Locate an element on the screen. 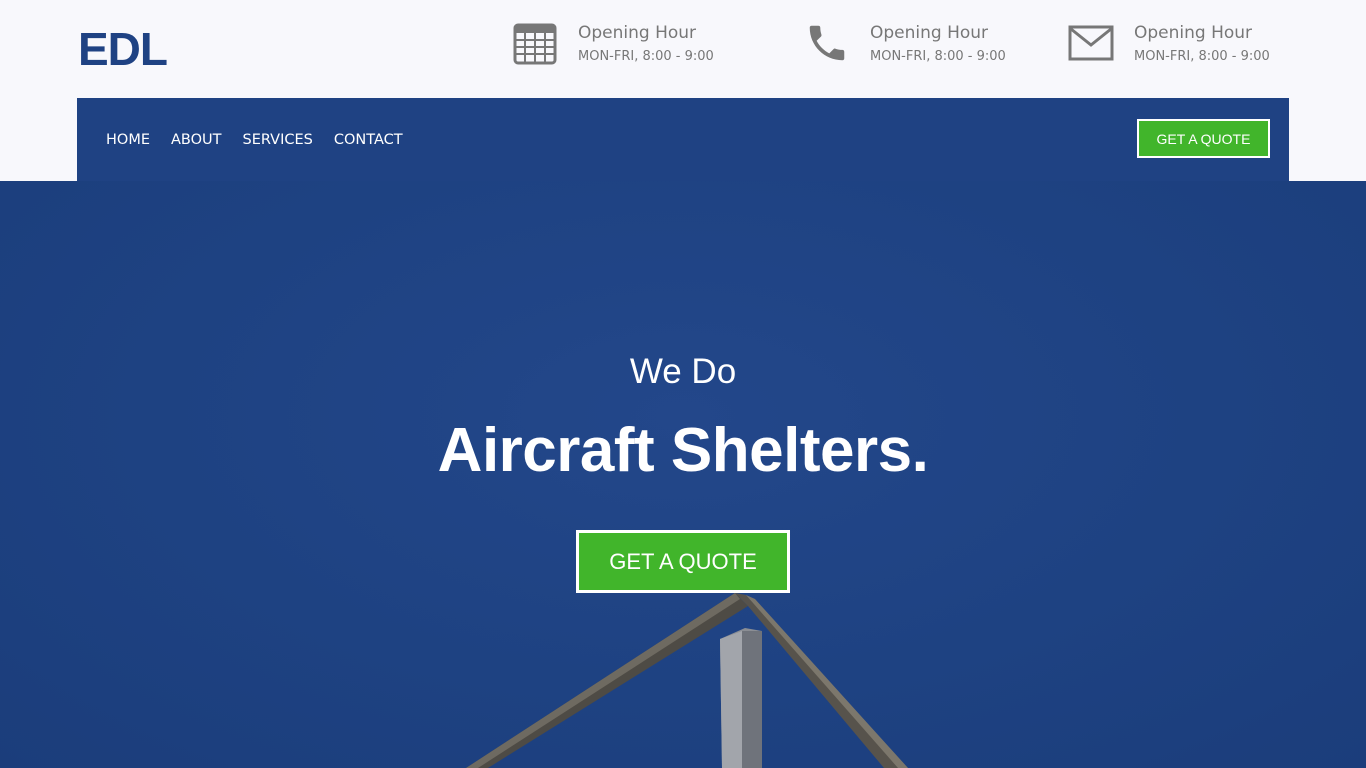 The height and width of the screenshot is (768, 1366). nav-item-home: HOME is located at coordinates (128, 140).